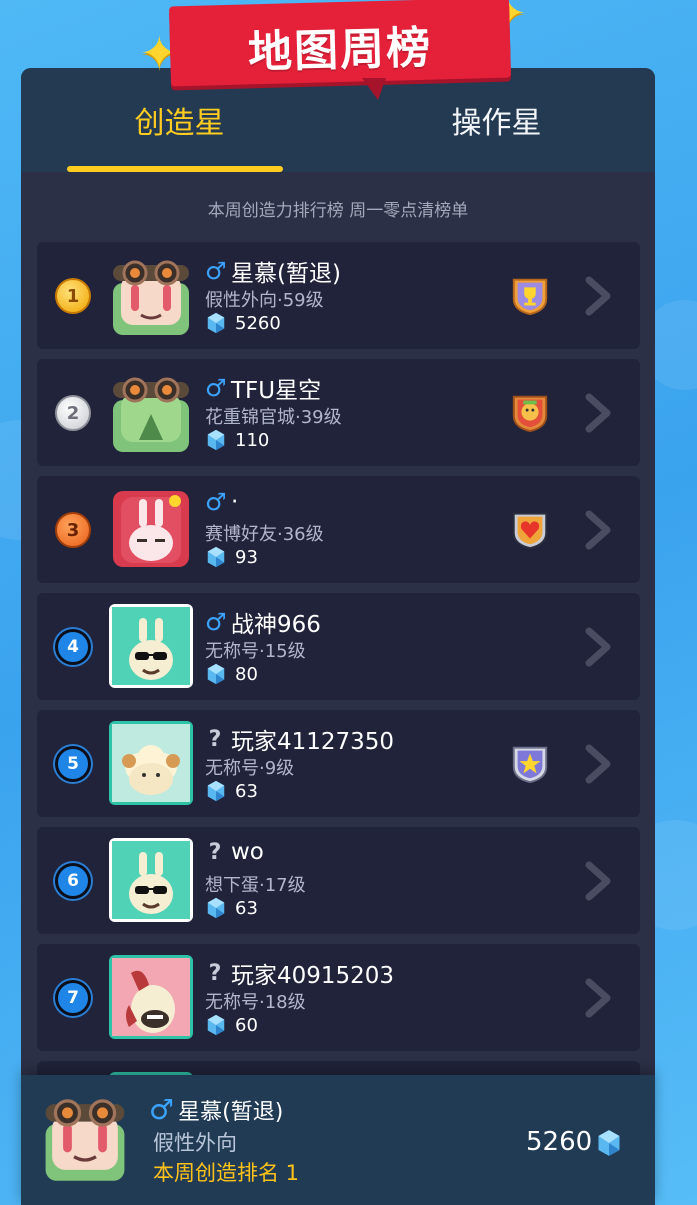 The width and height of the screenshot is (697, 1205). I want to click on leaderboard-row: 4 ♂ 战神966 无称号·15级 80, so click(338, 646).